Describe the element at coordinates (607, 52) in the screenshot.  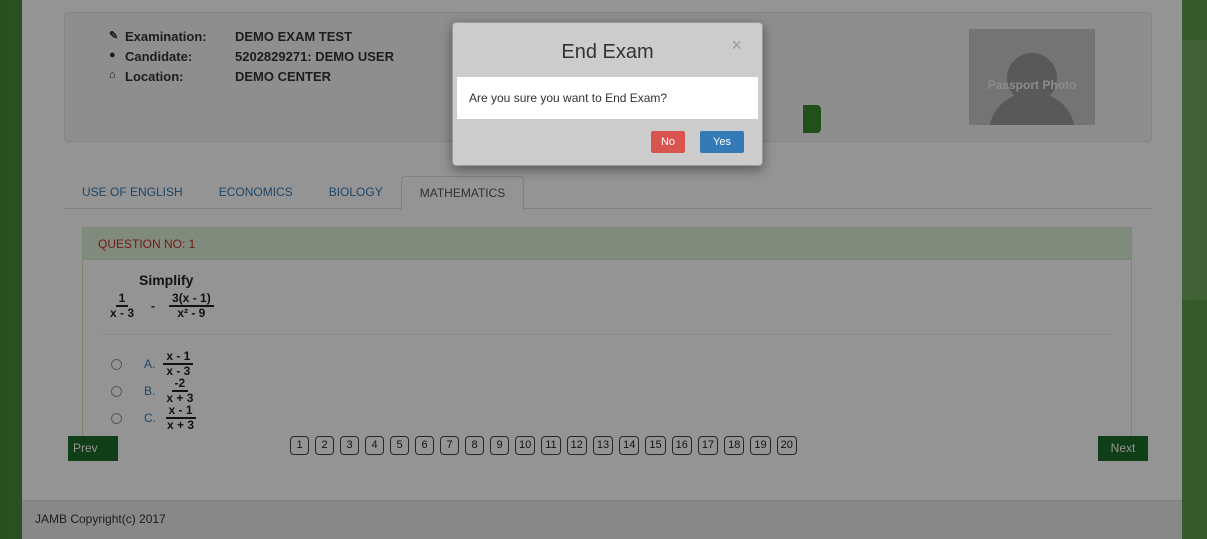
I see `dialog-title: End Exam` at that location.